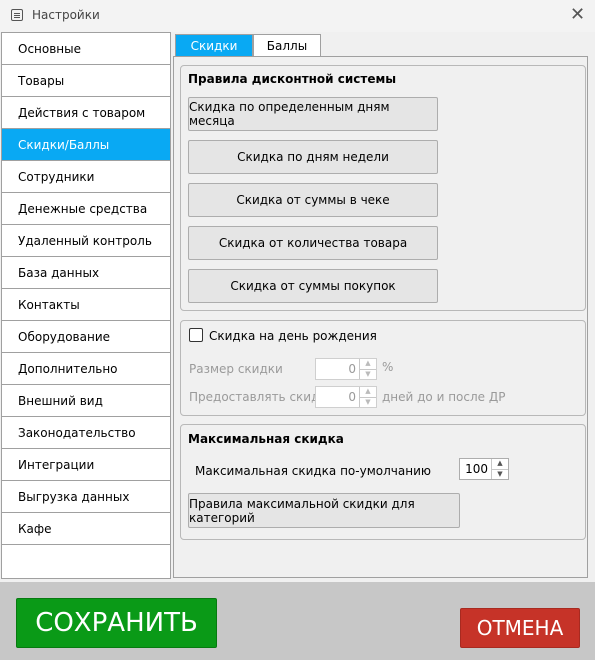  What do you see at coordinates (49, 304) in the screenshot?
I see `sidebar-item-label: Контакты` at bounding box center [49, 304].